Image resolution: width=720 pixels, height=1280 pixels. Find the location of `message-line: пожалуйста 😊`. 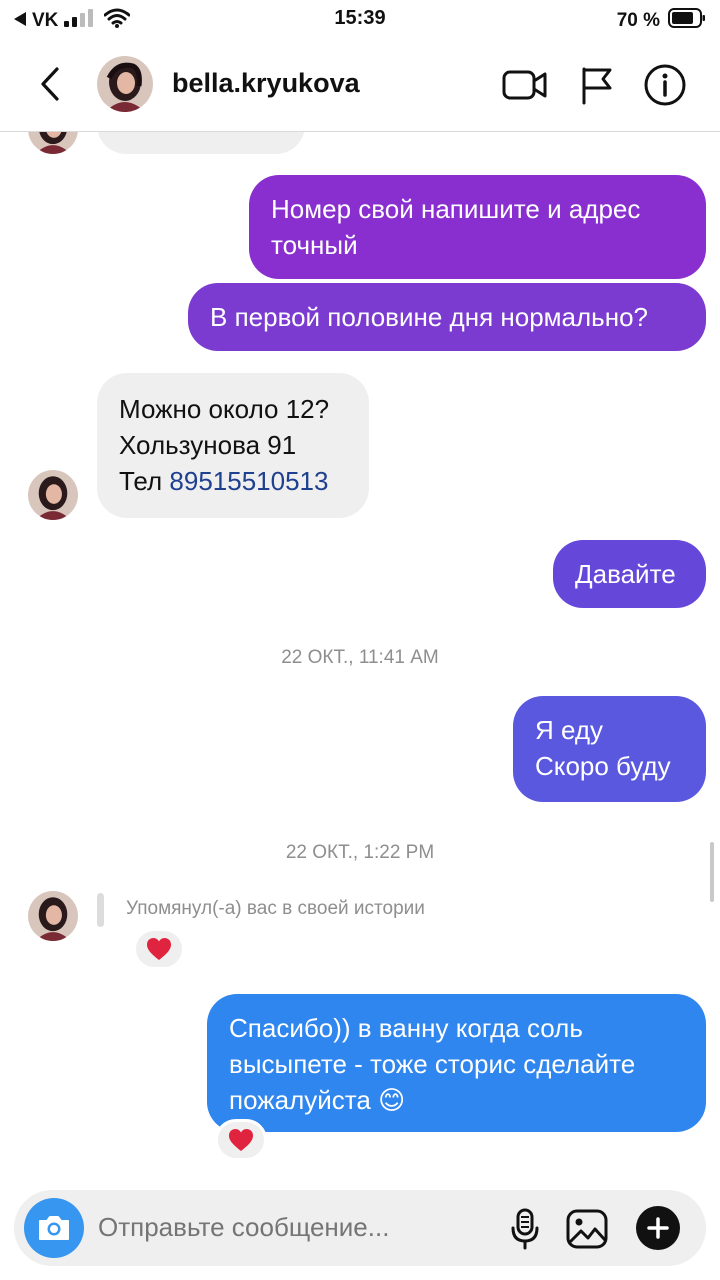

message-line: пожалуйста 😊 is located at coordinates (317, 1100).